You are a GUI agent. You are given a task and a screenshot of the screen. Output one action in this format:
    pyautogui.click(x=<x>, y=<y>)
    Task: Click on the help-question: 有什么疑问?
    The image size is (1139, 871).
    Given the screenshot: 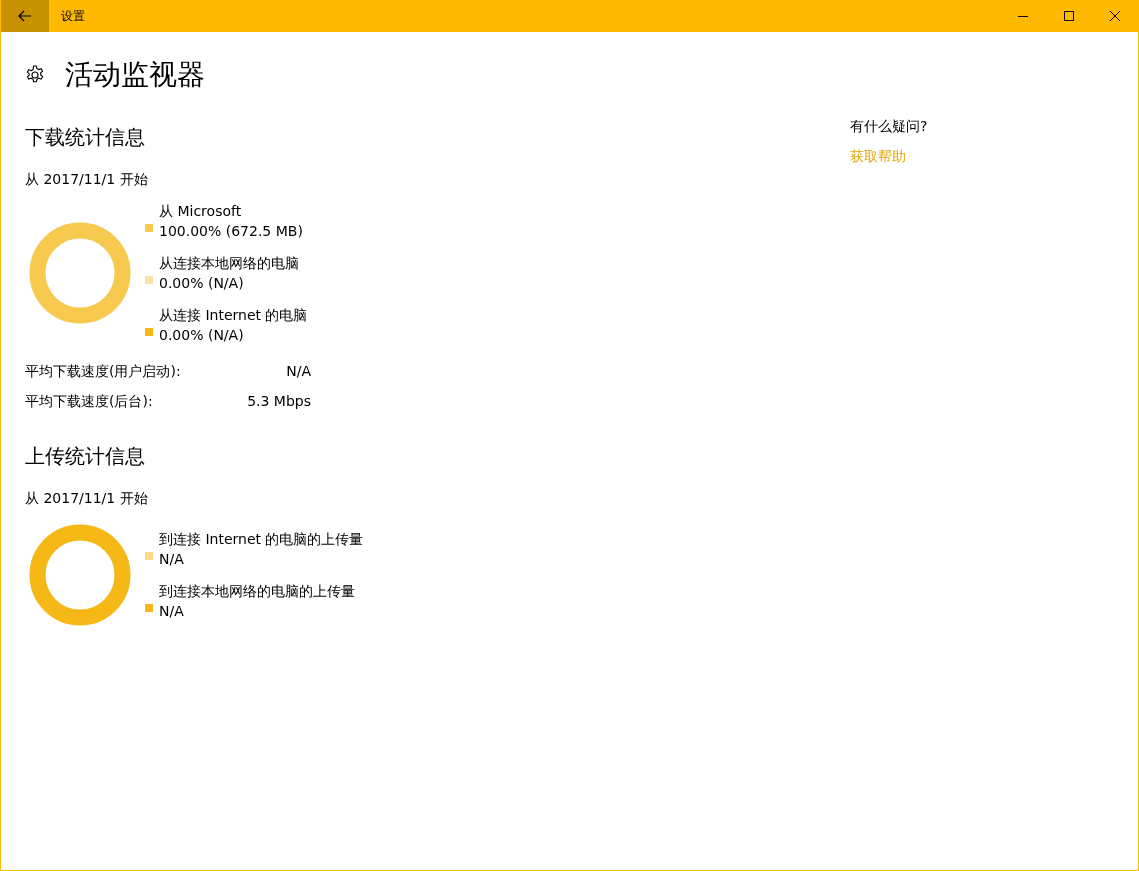 What is the action you would take?
    pyautogui.click(x=889, y=127)
    